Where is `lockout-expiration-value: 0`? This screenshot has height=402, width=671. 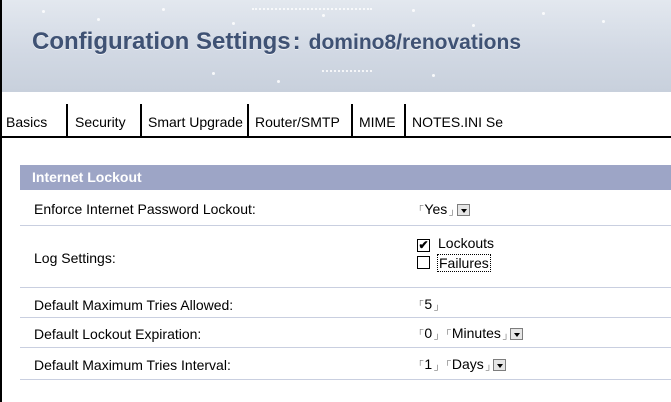 lockout-expiration-value: 0 is located at coordinates (428, 333).